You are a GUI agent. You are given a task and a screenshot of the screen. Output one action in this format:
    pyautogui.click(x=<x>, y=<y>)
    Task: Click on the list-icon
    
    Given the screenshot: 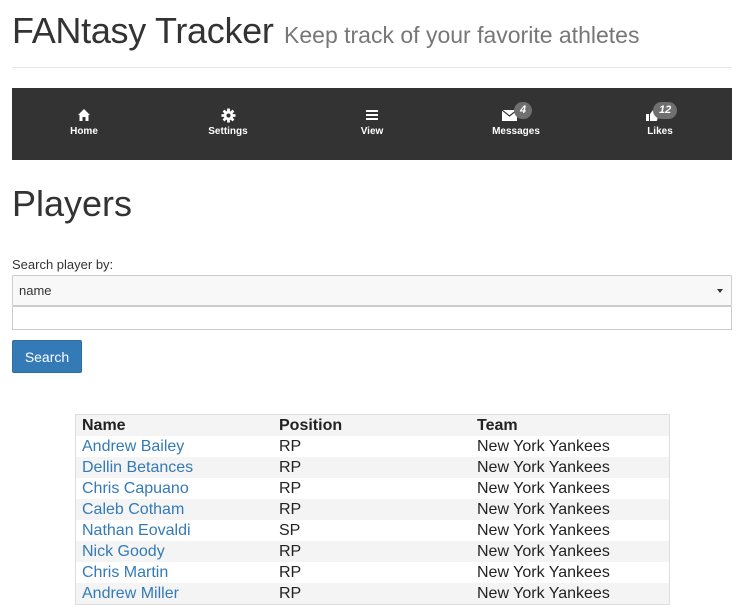 What is the action you would take?
    pyautogui.click(x=372, y=115)
    